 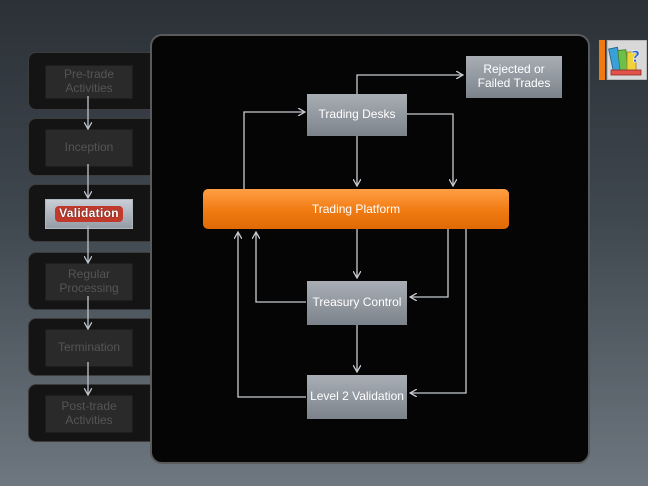 I want to click on rejected-trades-box: Rejected or Failed Trades, so click(x=514, y=77).